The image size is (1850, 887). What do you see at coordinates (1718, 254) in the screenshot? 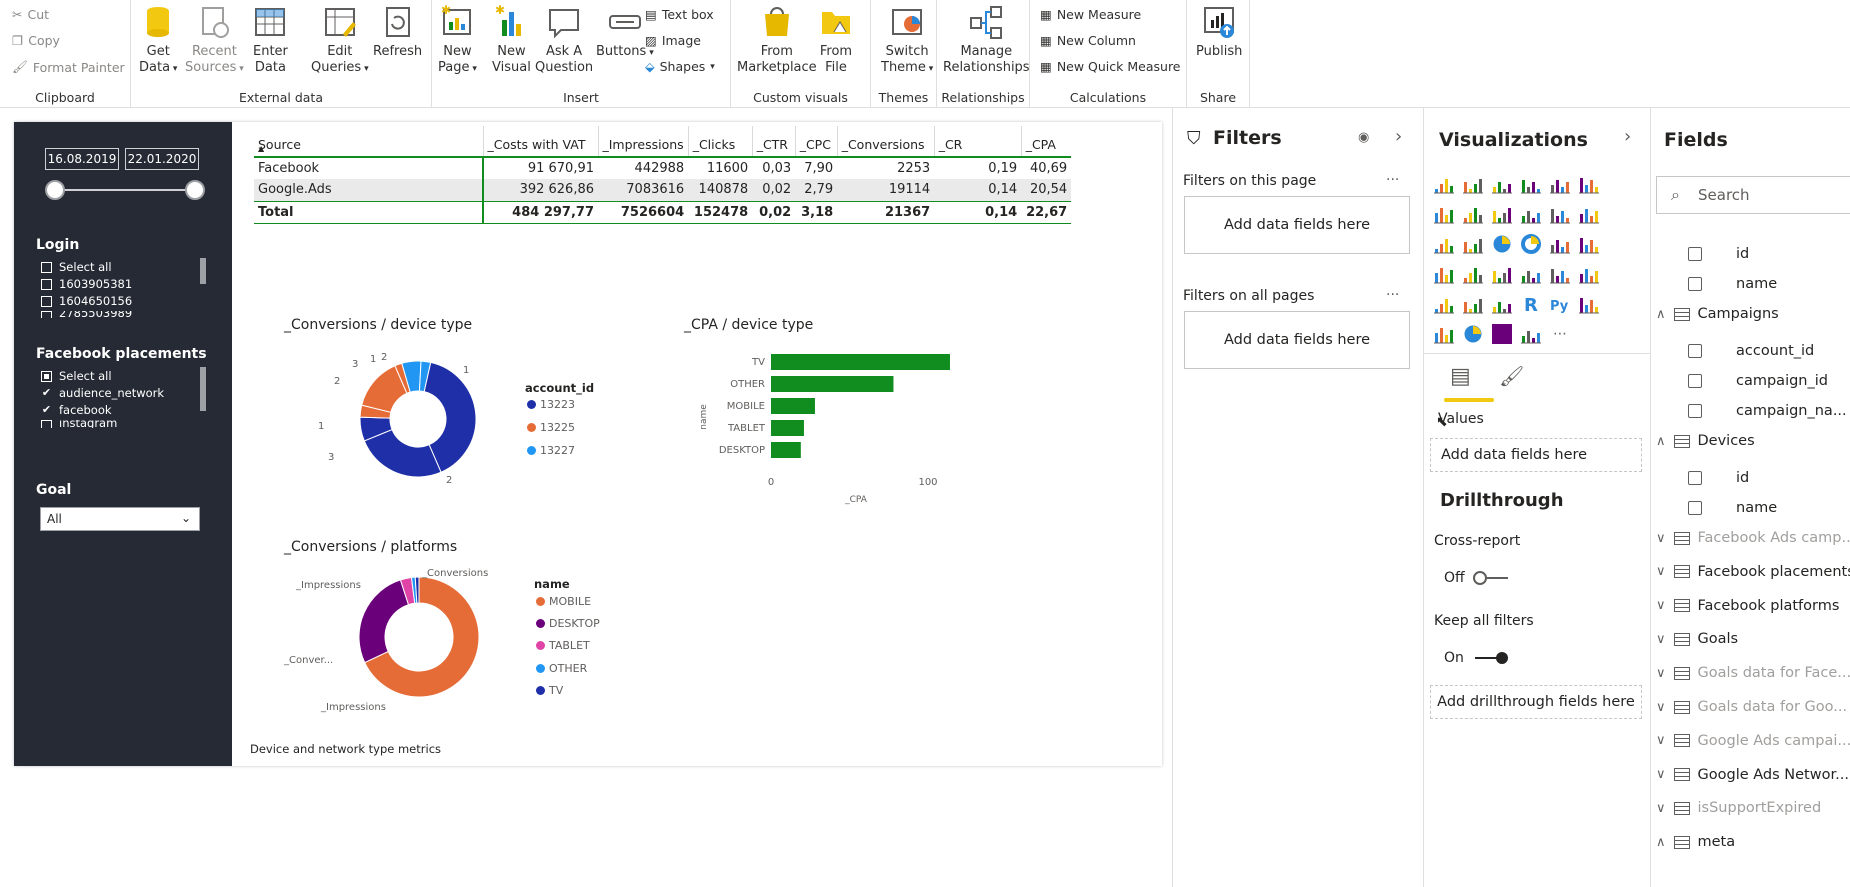
I see `field-item: id` at bounding box center [1718, 254].